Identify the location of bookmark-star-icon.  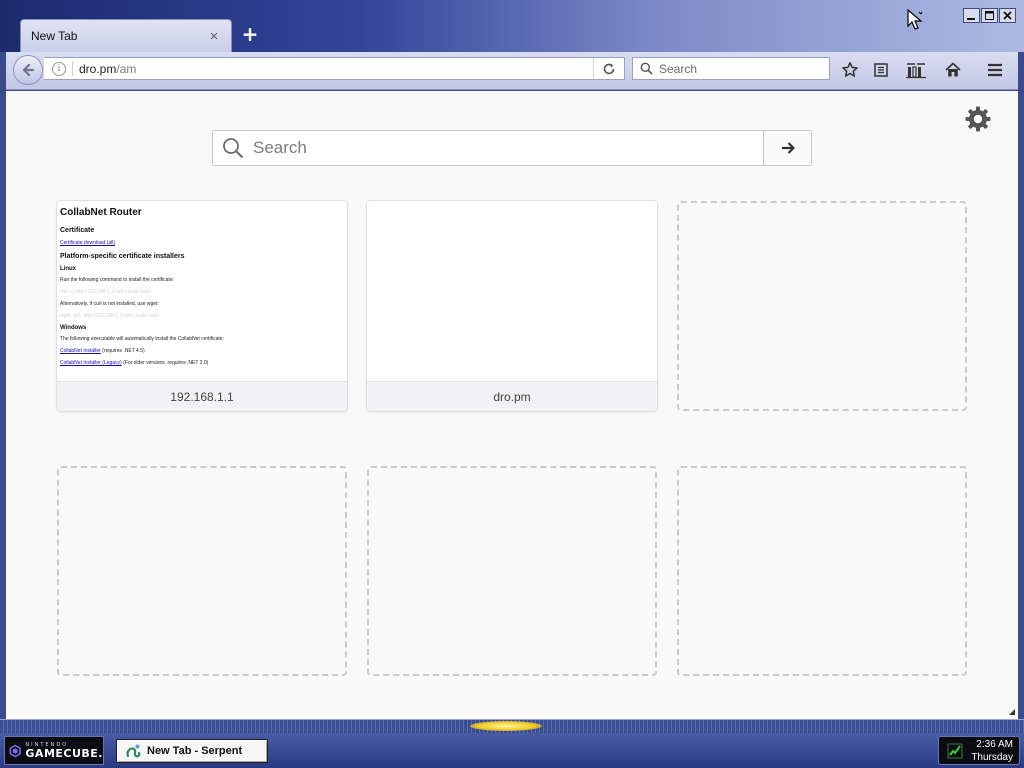
(850, 69).